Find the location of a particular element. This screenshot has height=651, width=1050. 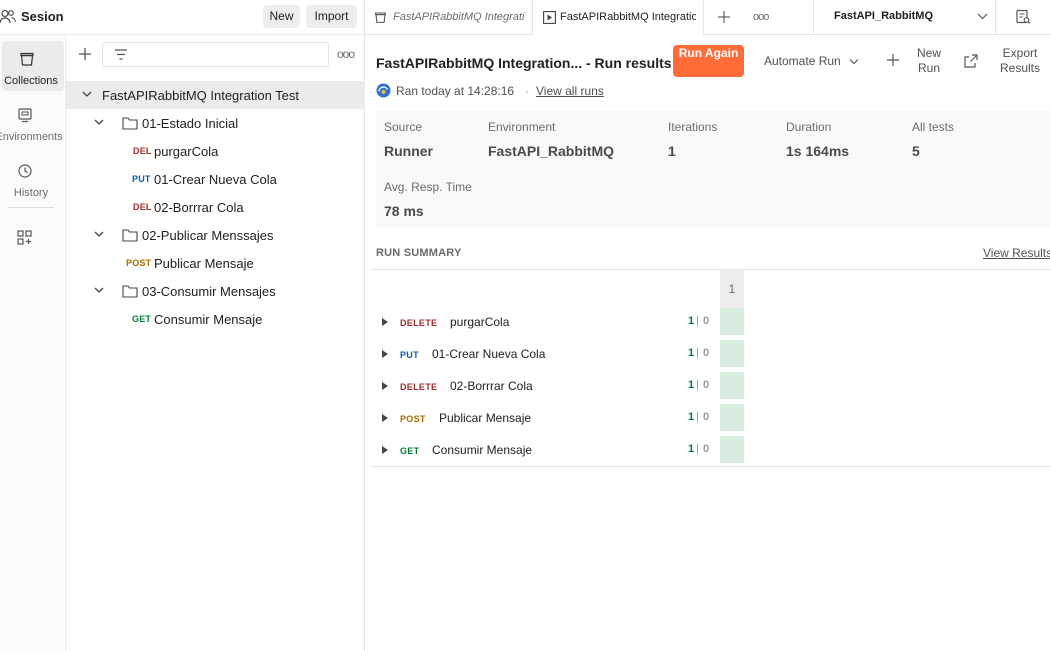

summary-row: GET Consumir Mensaje 1 | 0 is located at coordinates (710, 450).